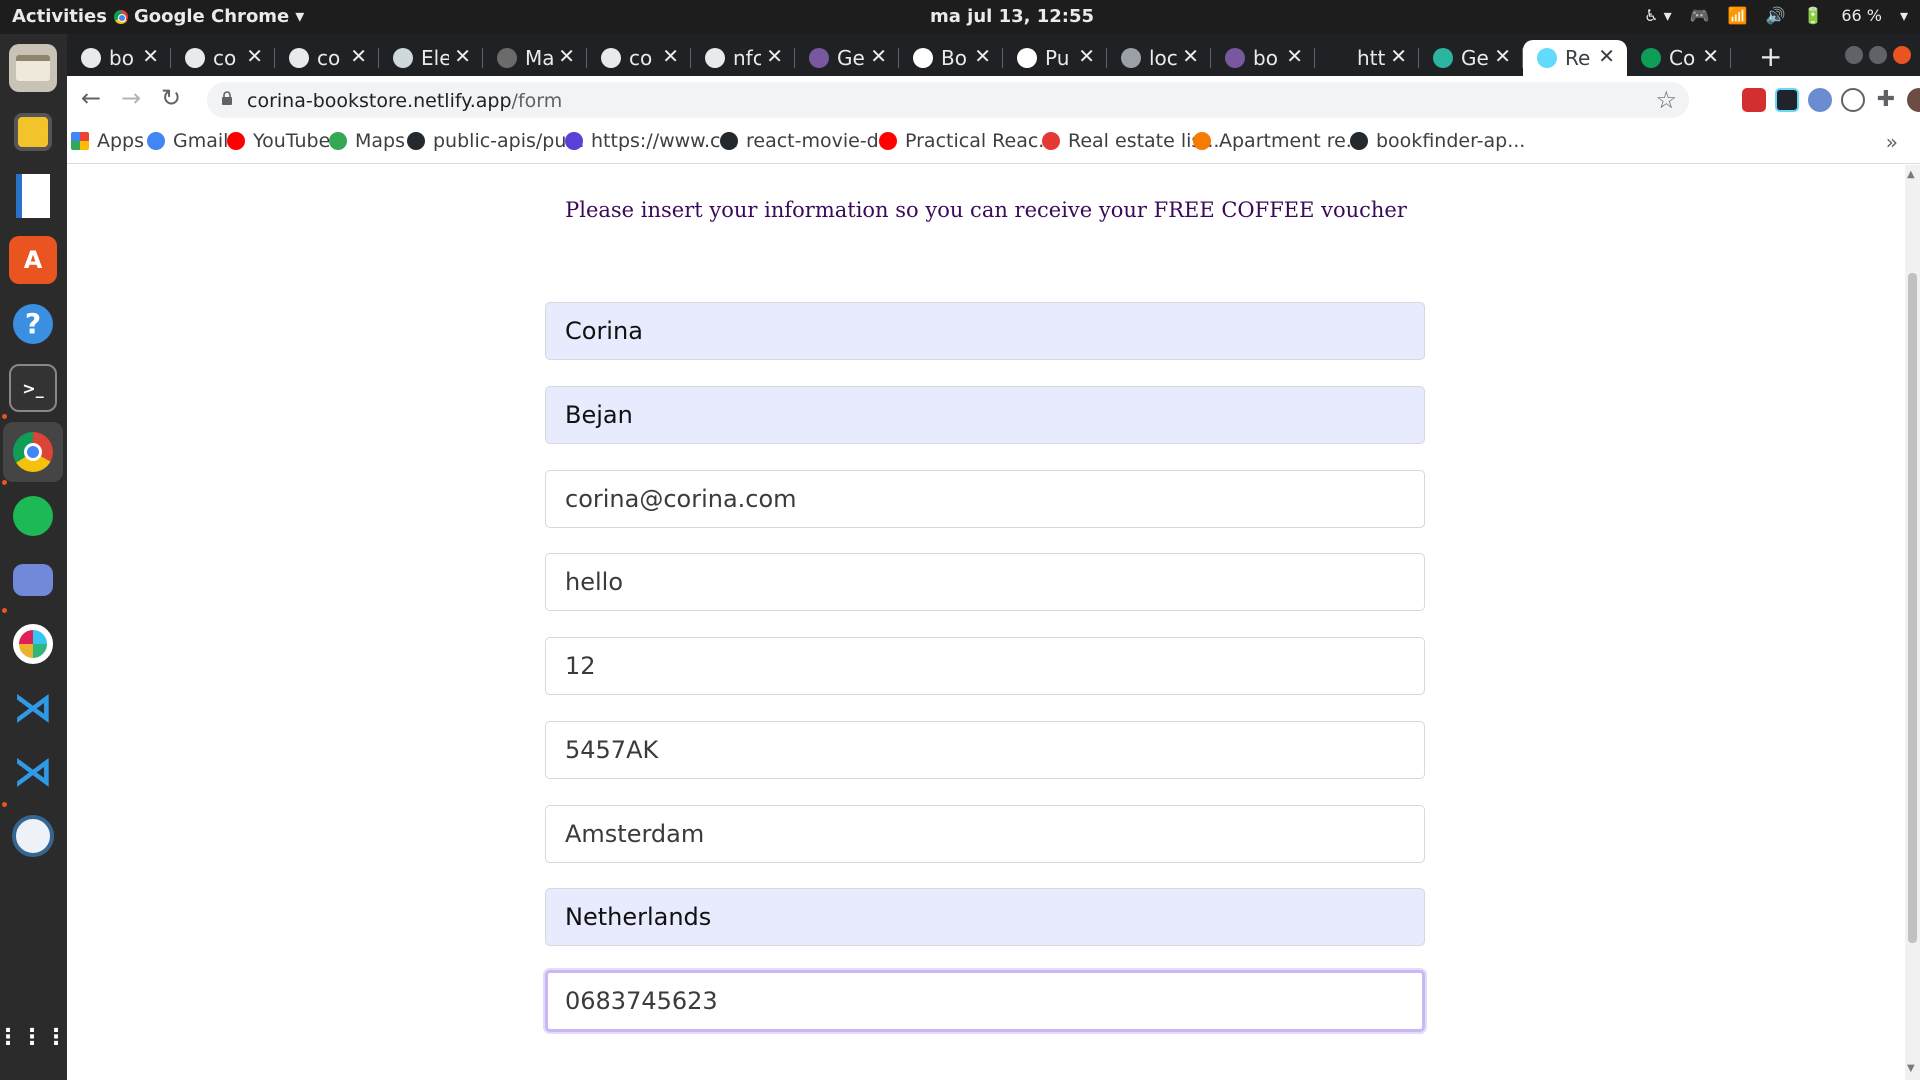  What do you see at coordinates (1854, 55) in the screenshot?
I see `minimize-button` at bounding box center [1854, 55].